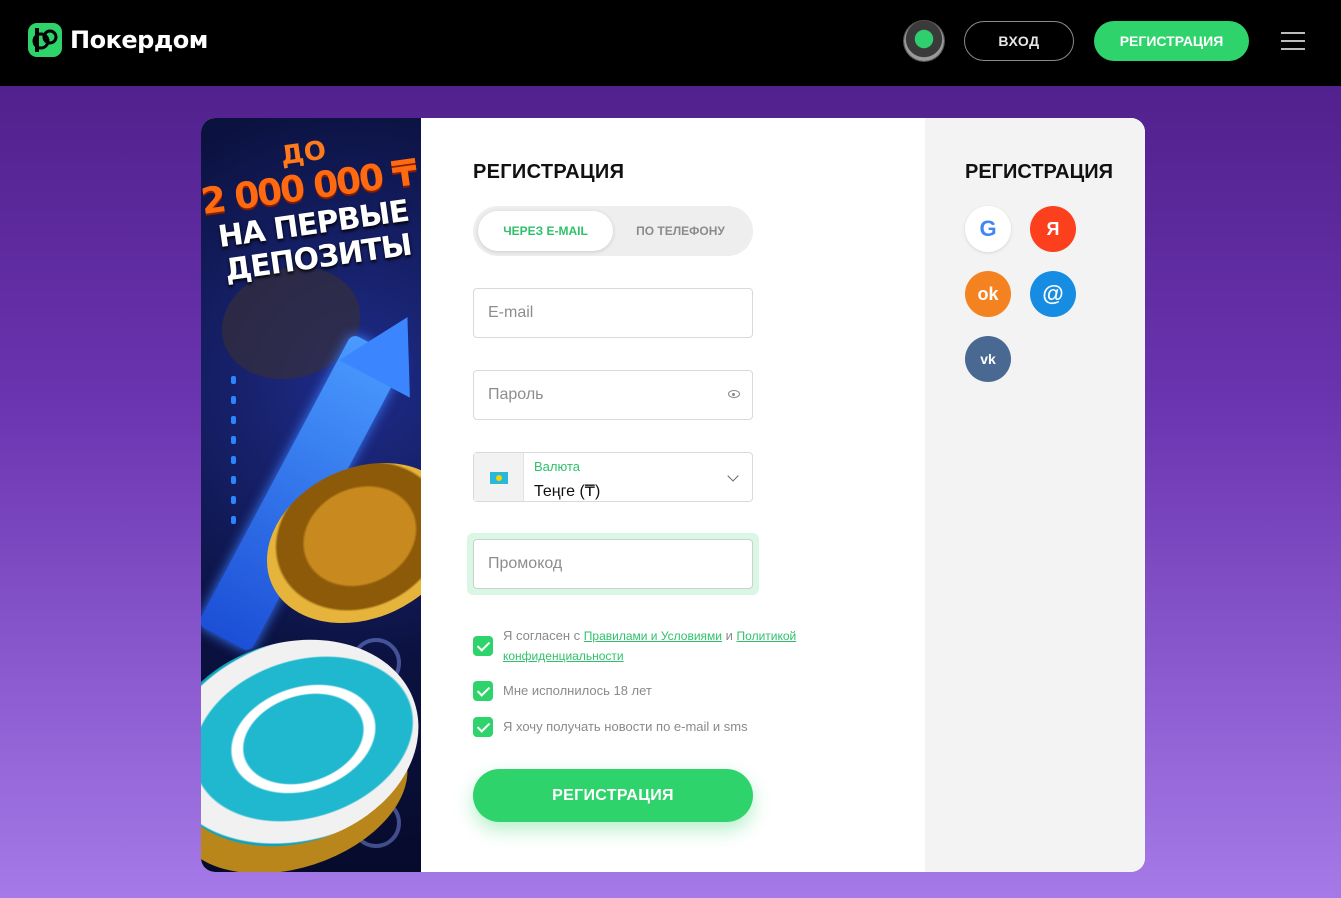 This screenshot has height=898, width=1341. What do you see at coordinates (613, 795) in the screenshot?
I see `register-submit-button: РЕГИСТРАЦИЯ` at bounding box center [613, 795].